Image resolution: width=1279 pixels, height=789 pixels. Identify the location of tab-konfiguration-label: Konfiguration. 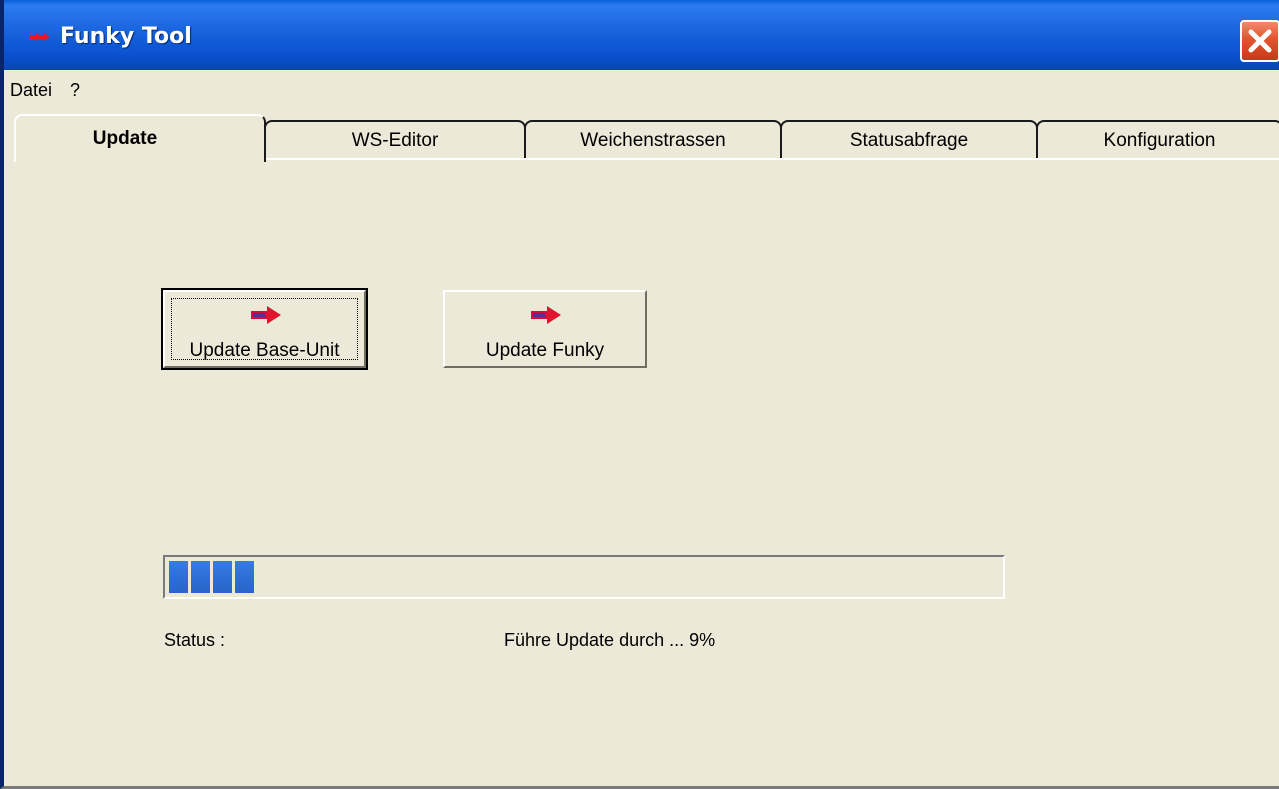
(1159, 140).